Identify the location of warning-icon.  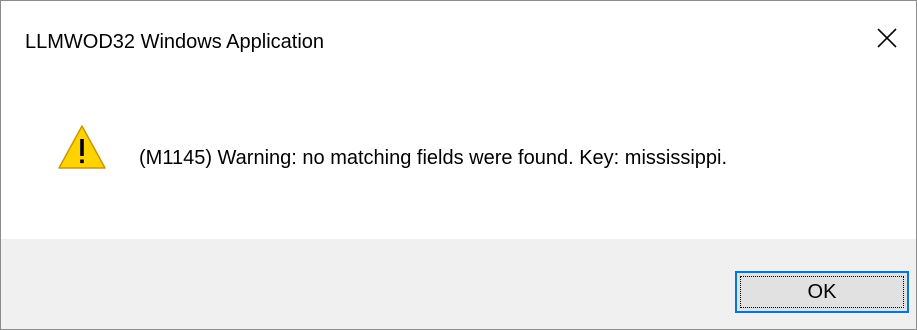
(82, 147).